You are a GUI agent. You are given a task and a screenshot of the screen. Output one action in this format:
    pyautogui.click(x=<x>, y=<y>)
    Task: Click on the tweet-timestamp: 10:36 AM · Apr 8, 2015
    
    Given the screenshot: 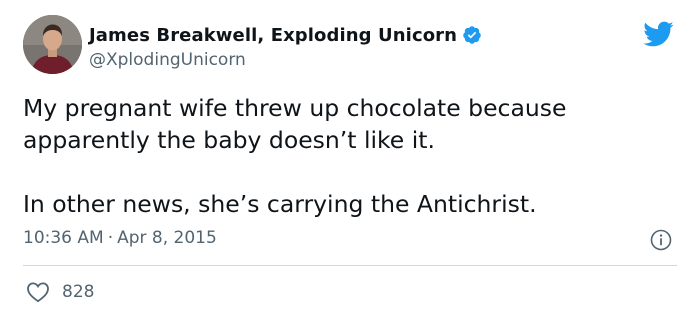 What is the action you would take?
    pyautogui.click(x=120, y=238)
    